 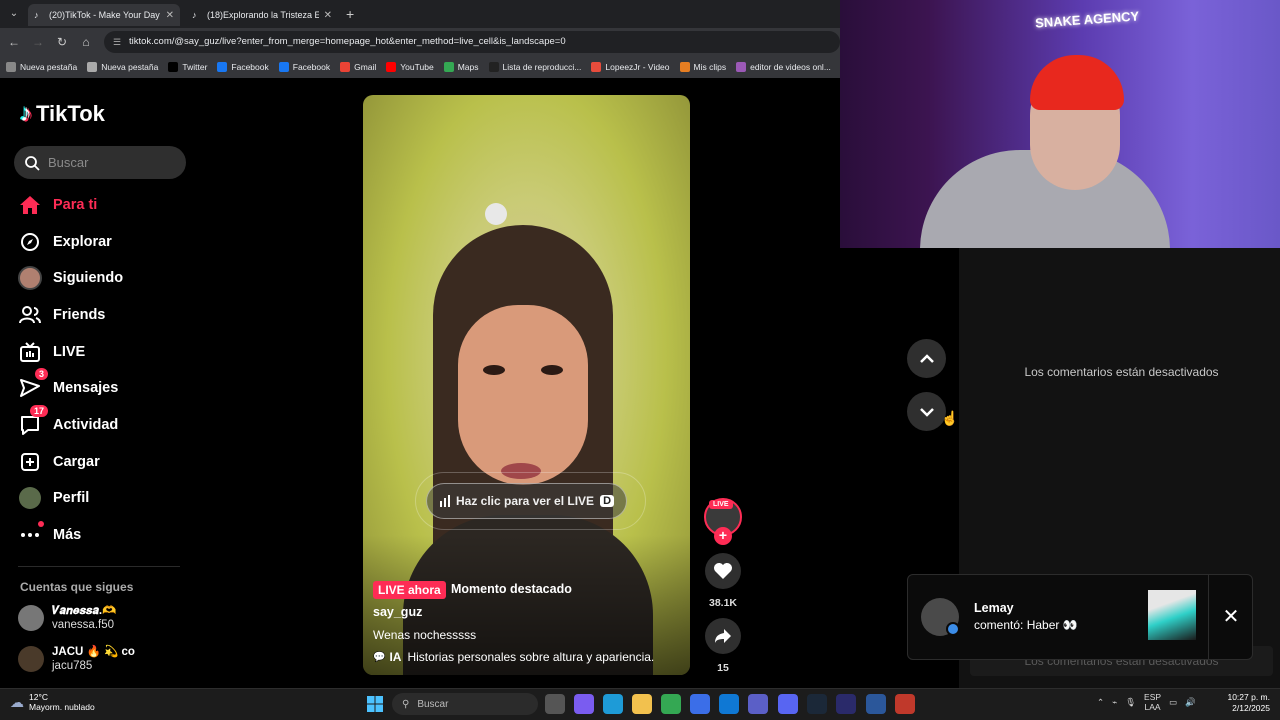 What do you see at coordinates (1173, 702) in the screenshot?
I see `display-icon: ▭` at bounding box center [1173, 702].